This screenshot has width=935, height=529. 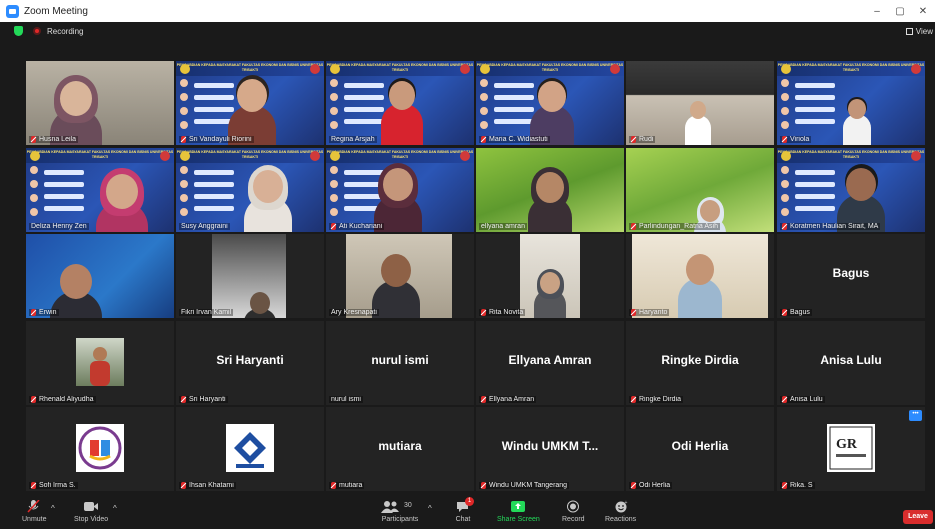 What do you see at coordinates (514, 139) in the screenshot?
I see `participant-name-label: Maria C. Widiastuti` at bounding box center [514, 139].